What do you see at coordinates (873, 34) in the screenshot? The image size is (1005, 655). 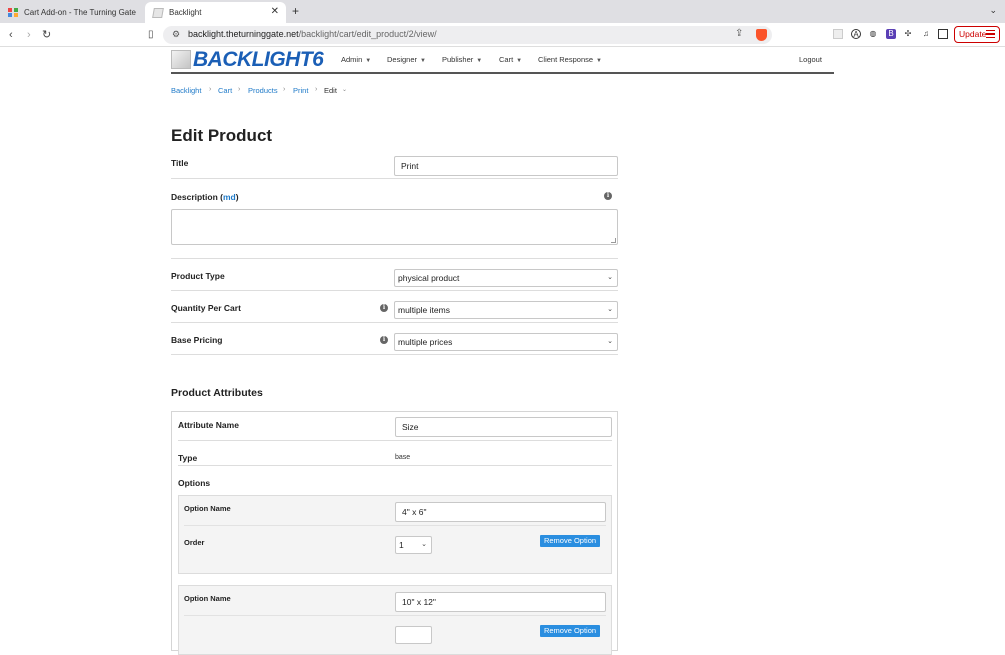 I see `extension-globe-icon: ◍` at bounding box center [873, 34].